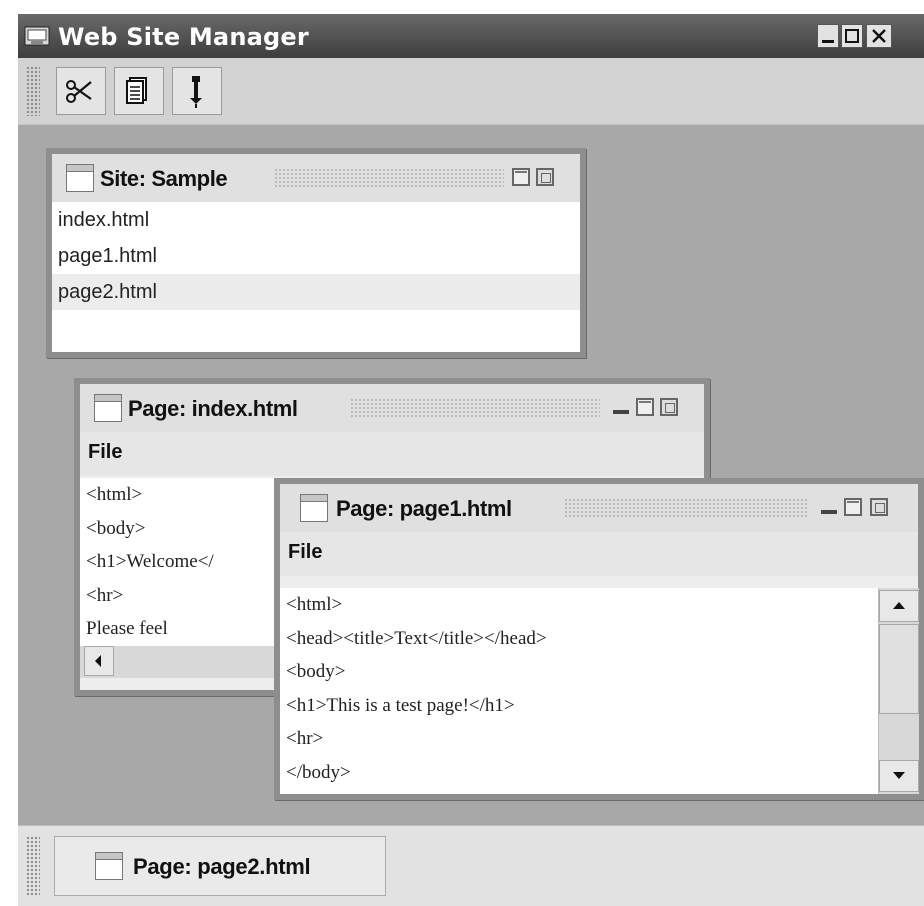 This screenshot has width=924, height=906. I want to click on scroll-down-button, so click(899, 776).